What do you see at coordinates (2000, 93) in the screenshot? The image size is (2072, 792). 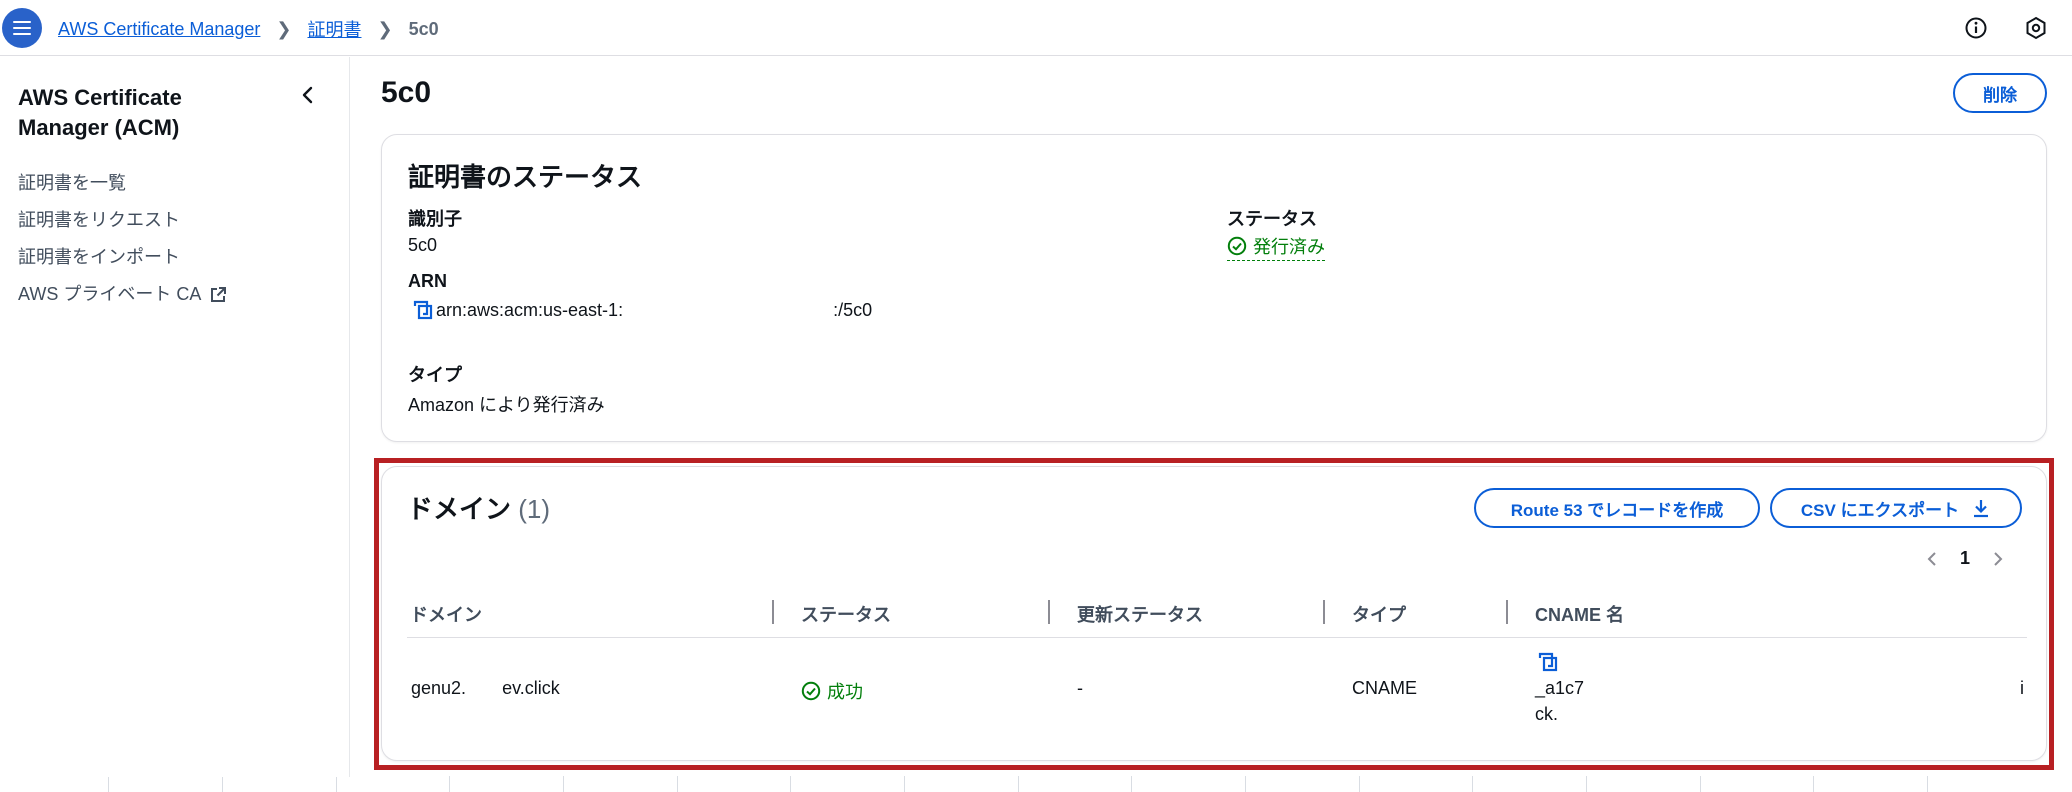 I see `delete-button: 削除` at bounding box center [2000, 93].